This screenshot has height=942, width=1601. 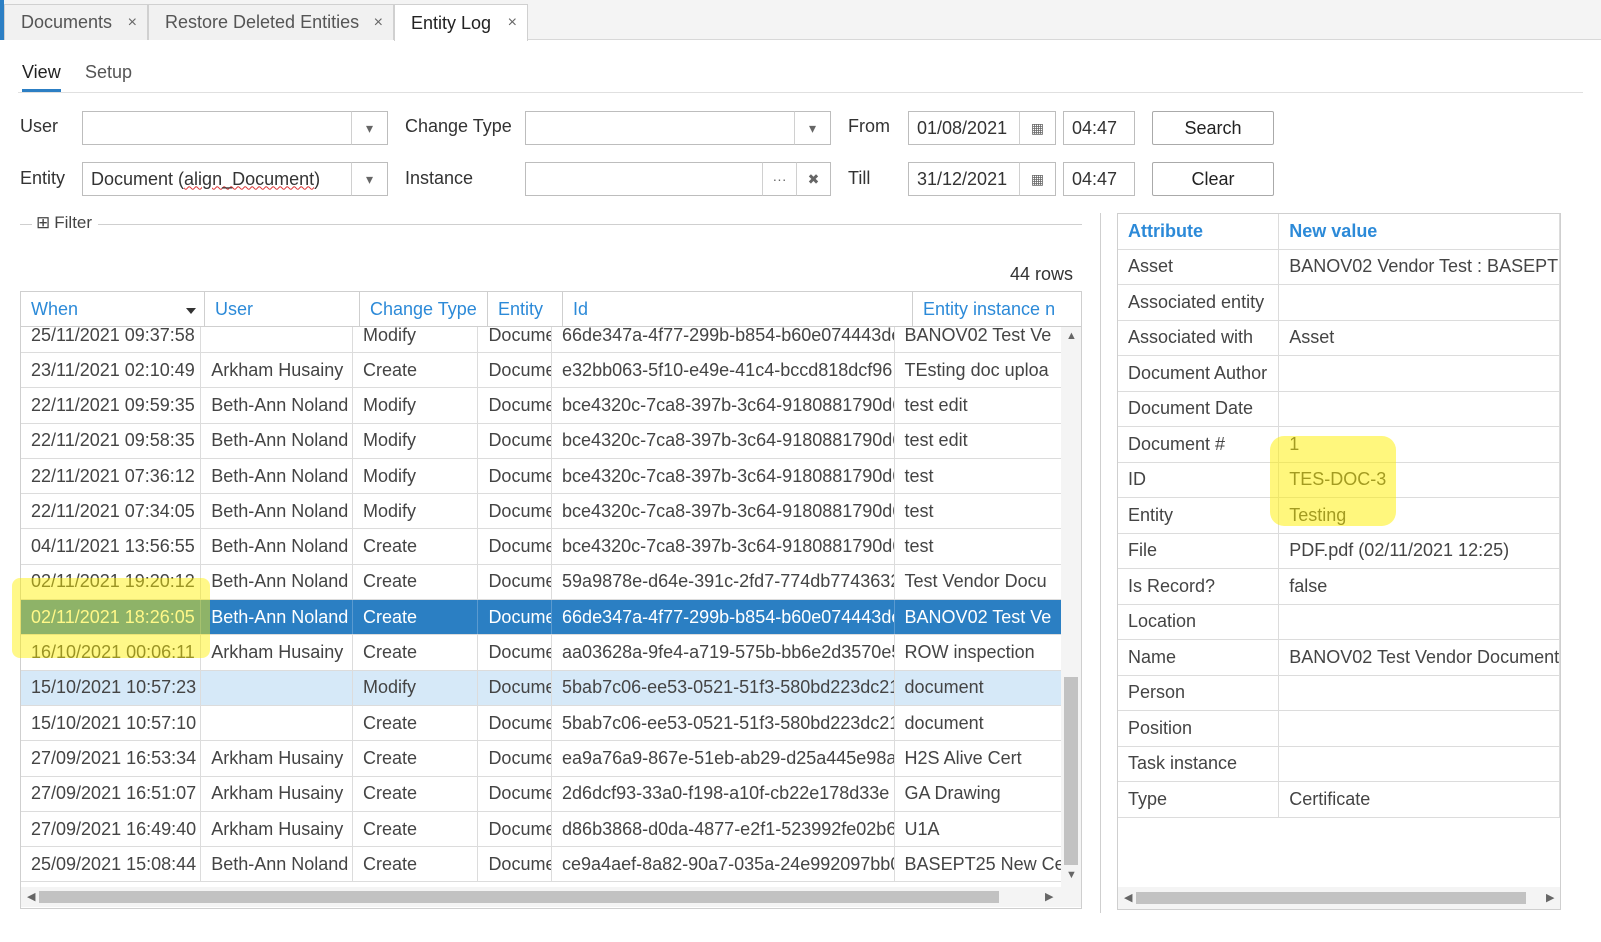 What do you see at coordinates (644, 179) in the screenshot?
I see `instance-input` at bounding box center [644, 179].